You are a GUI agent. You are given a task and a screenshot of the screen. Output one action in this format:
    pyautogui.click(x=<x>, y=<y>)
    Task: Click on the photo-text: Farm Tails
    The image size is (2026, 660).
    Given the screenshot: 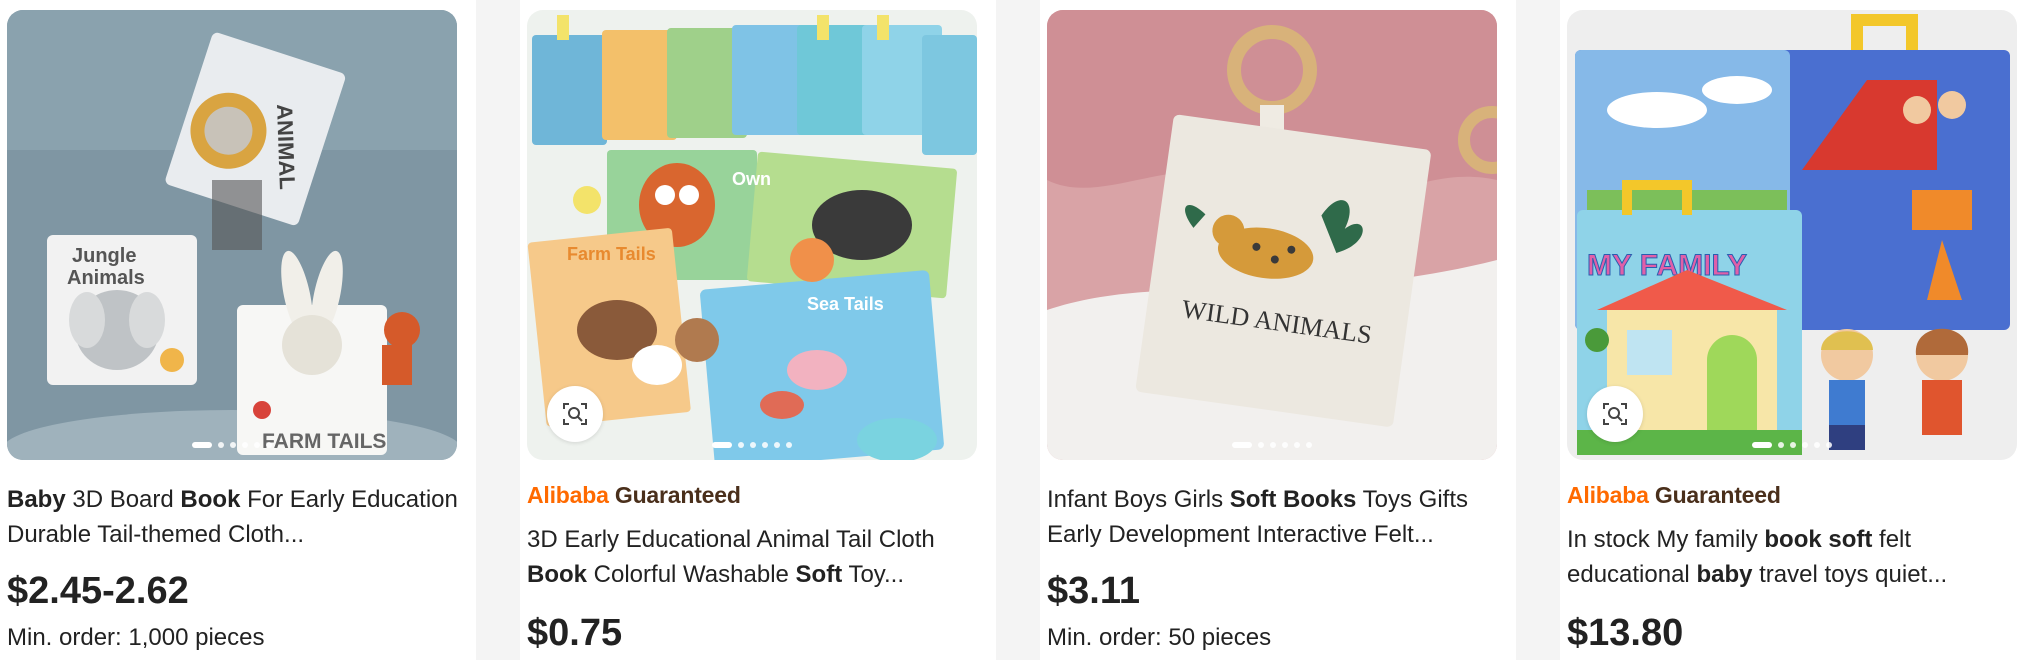 What is the action you would take?
    pyautogui.click(x=611, y=254)
    